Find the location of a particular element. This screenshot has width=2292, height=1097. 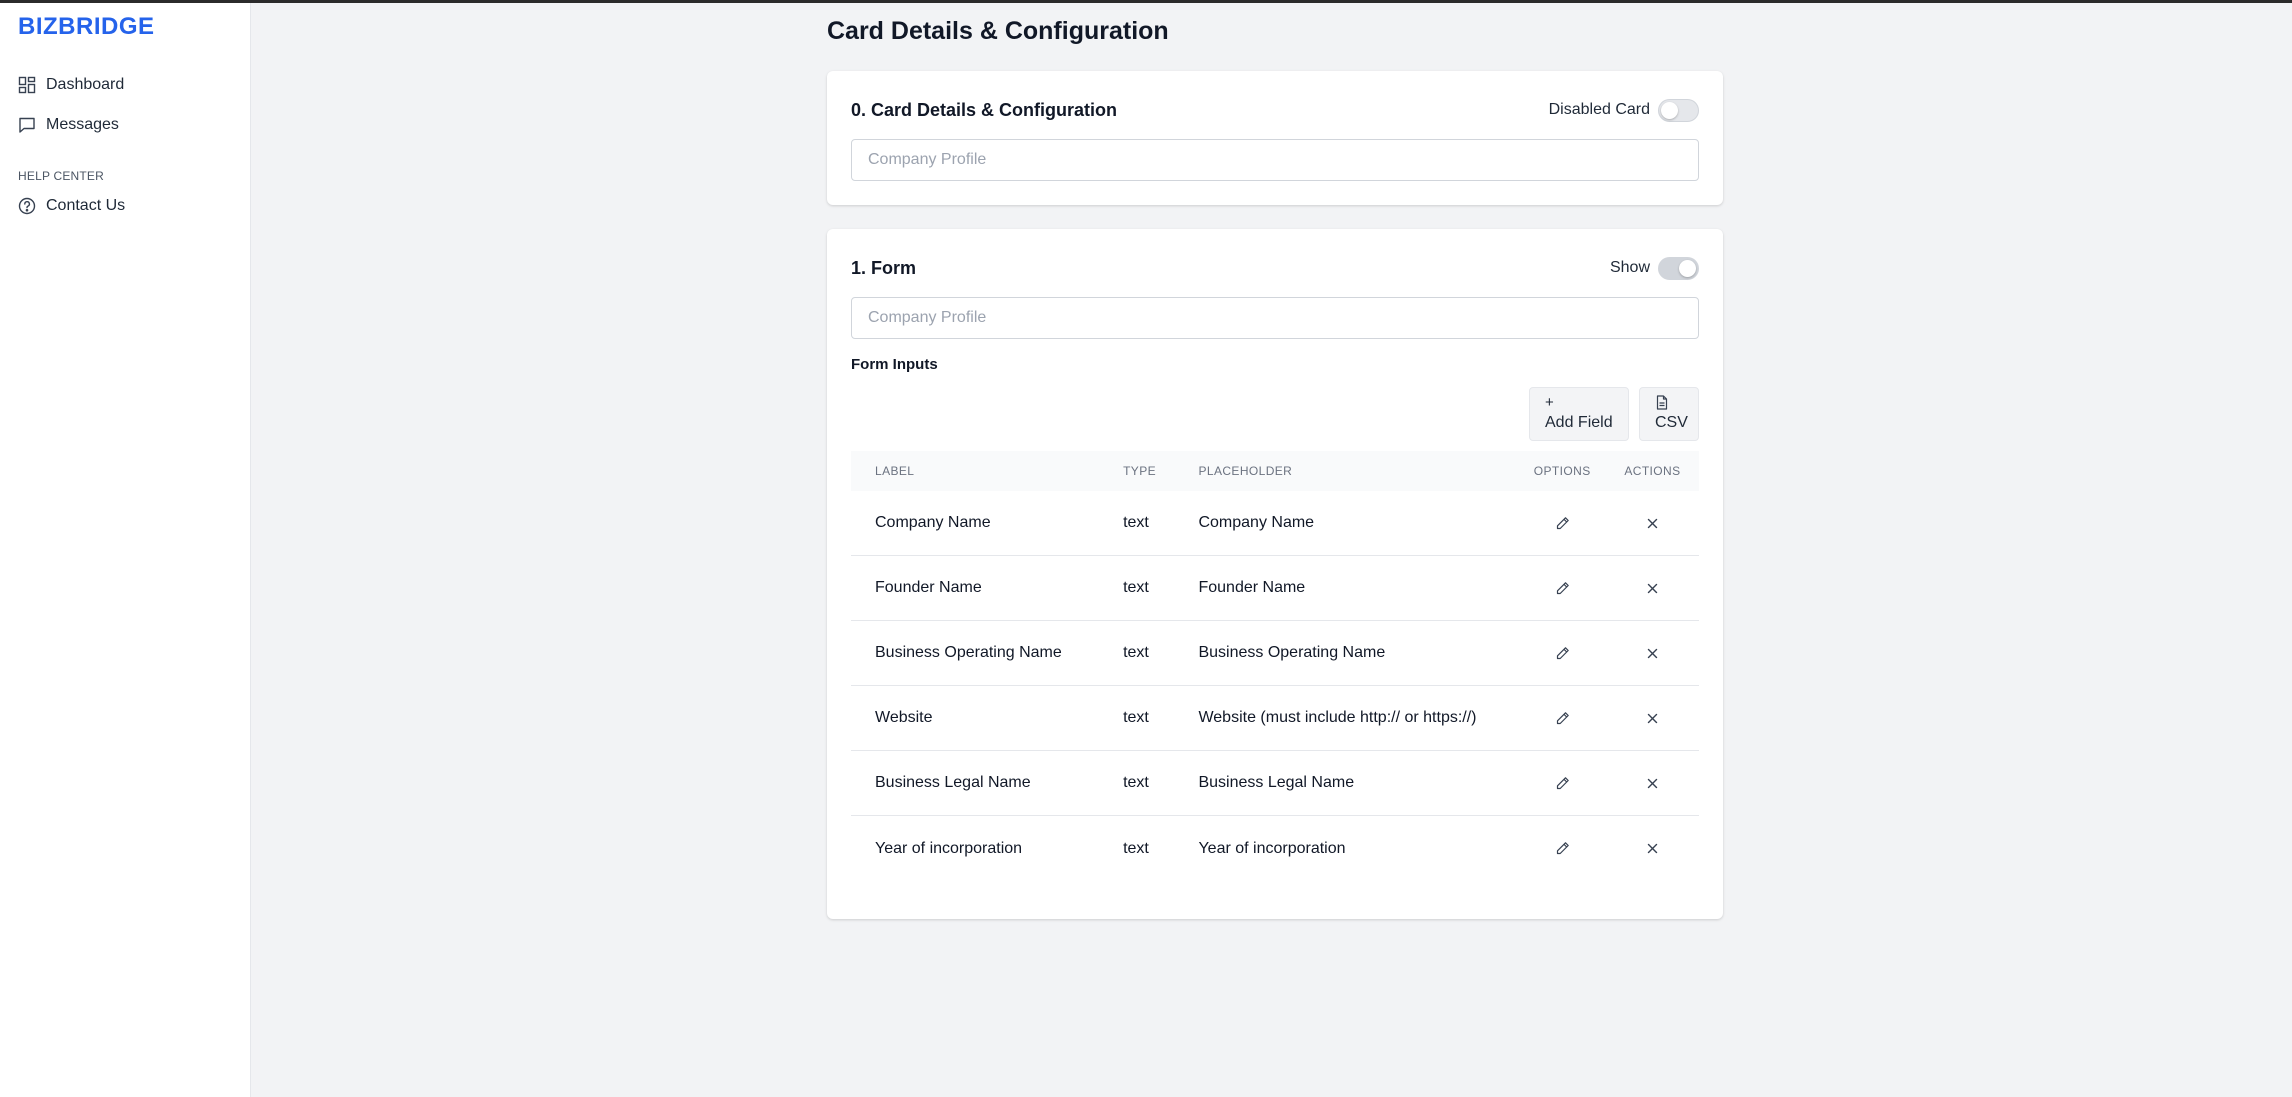

card-header: 1. Form Show is located at coordinates (1275, 268).